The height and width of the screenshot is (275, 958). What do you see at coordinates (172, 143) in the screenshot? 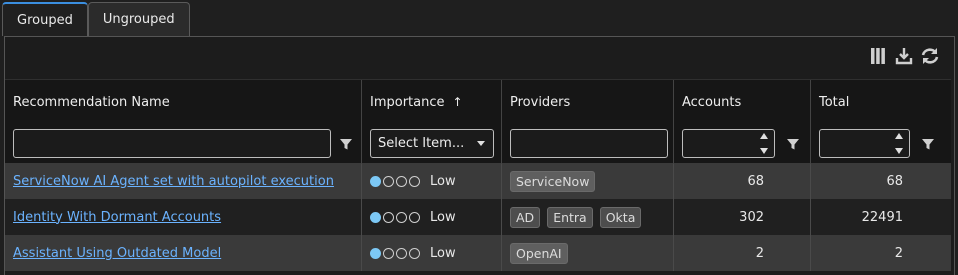
I see `name-filter-input` at bounding box center [172, 143].